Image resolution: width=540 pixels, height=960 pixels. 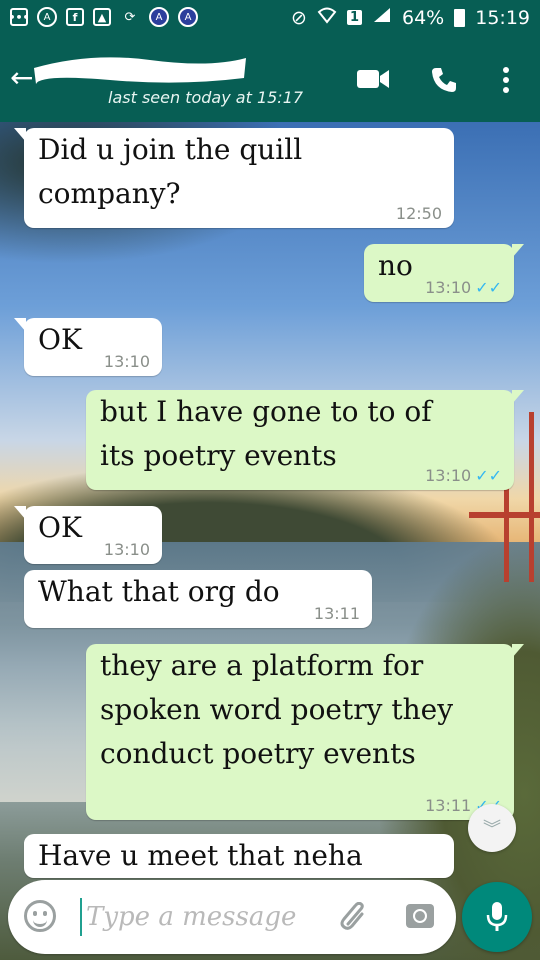 I want to click on facebook-icon: f, so click(x=75, y=17).